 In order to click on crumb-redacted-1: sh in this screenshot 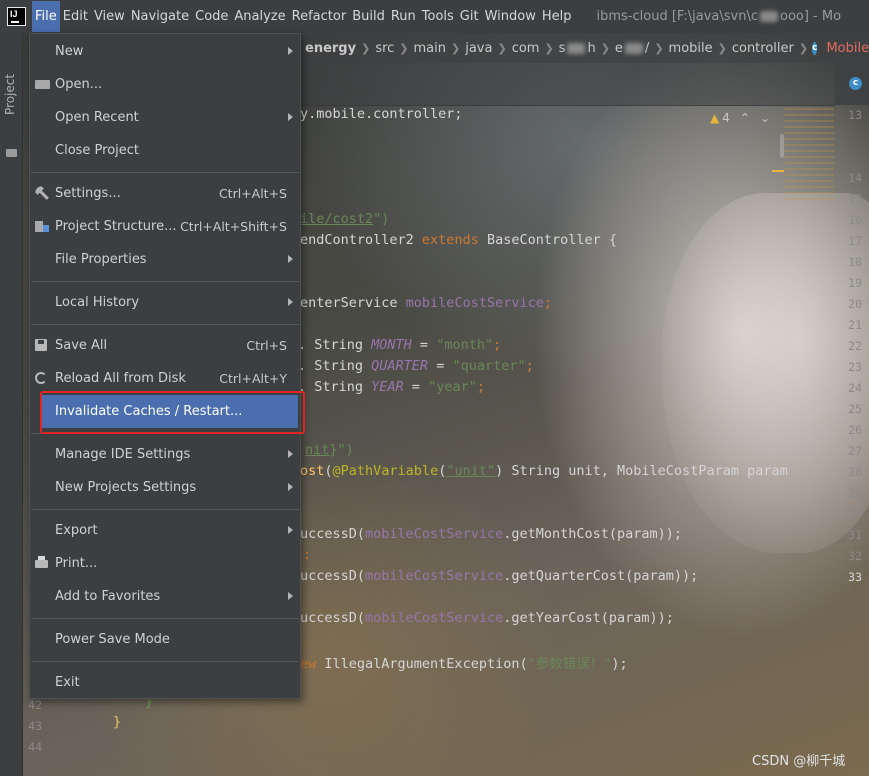, I will do `click(577, 48)`.